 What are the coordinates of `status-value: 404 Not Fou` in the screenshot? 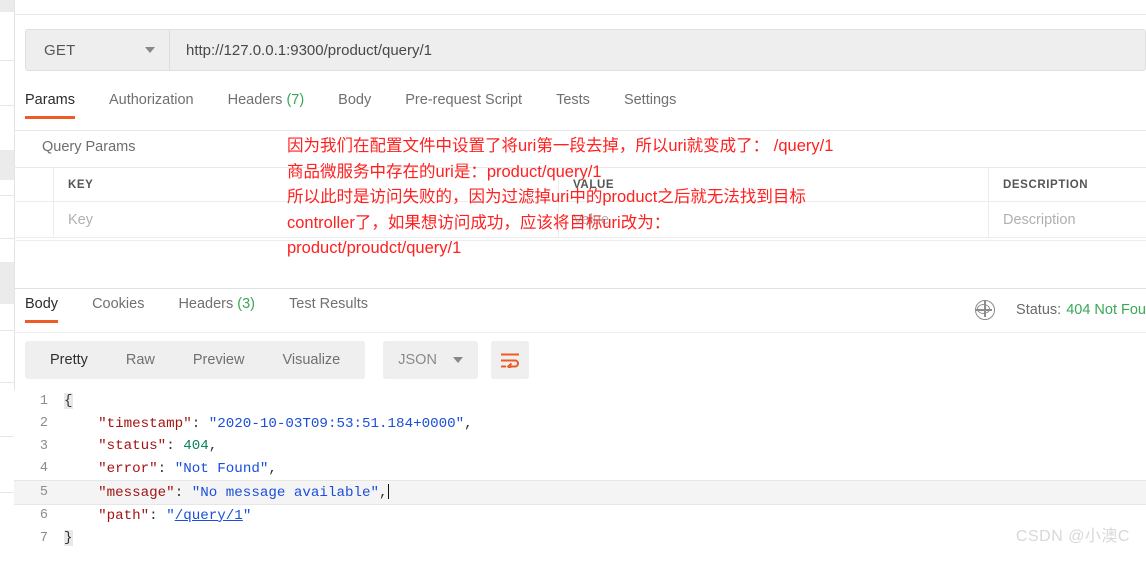 It's located at (1106, 310).